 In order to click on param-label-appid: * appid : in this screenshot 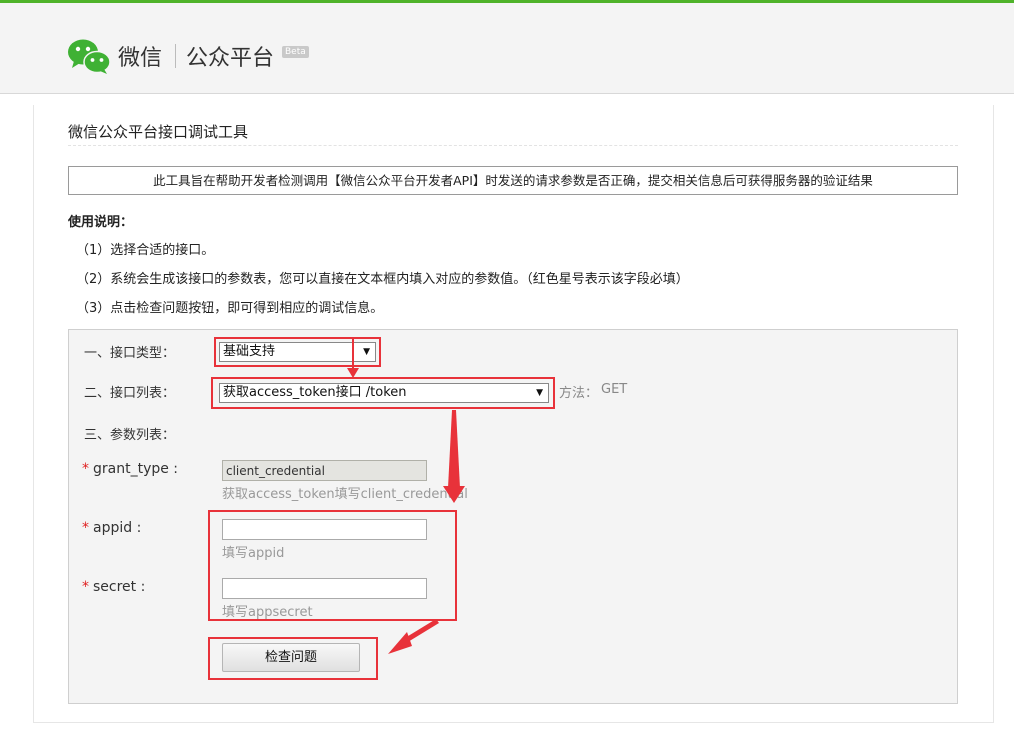, I will do `click(112, 528)`.